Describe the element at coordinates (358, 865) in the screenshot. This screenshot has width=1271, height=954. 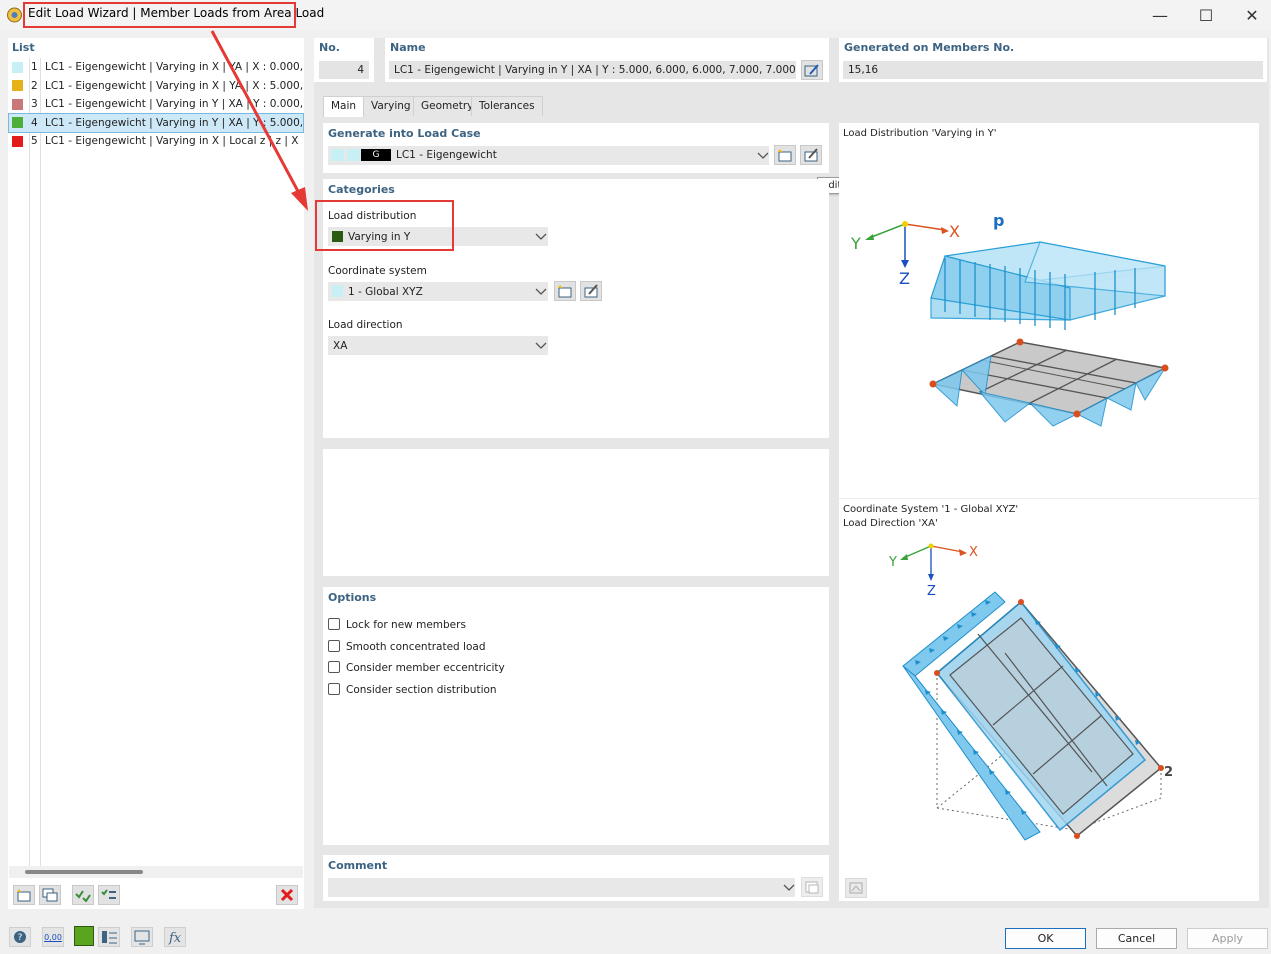
I see `comment-title: Comment` at that location.